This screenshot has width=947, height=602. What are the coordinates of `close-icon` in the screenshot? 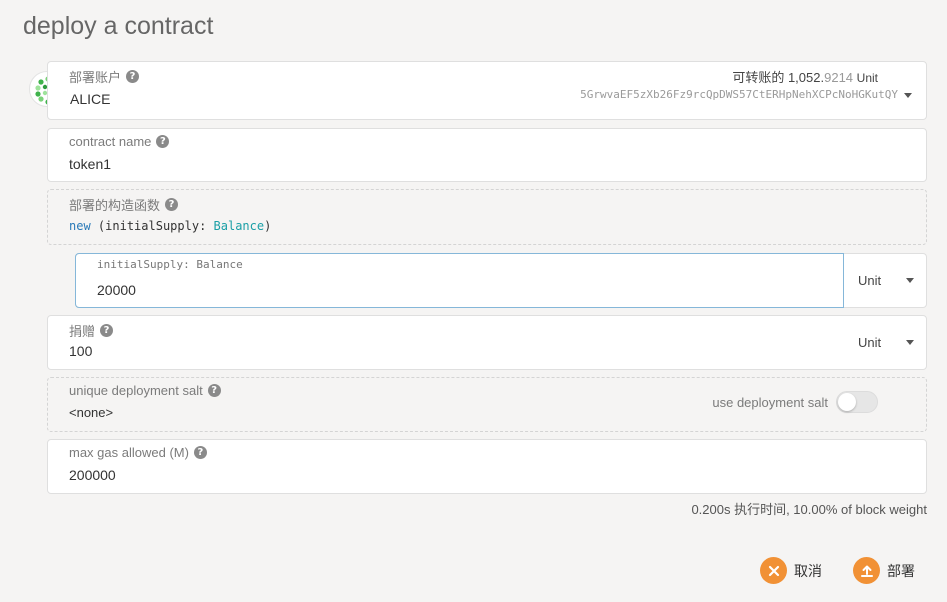 It's located at (773, 570).